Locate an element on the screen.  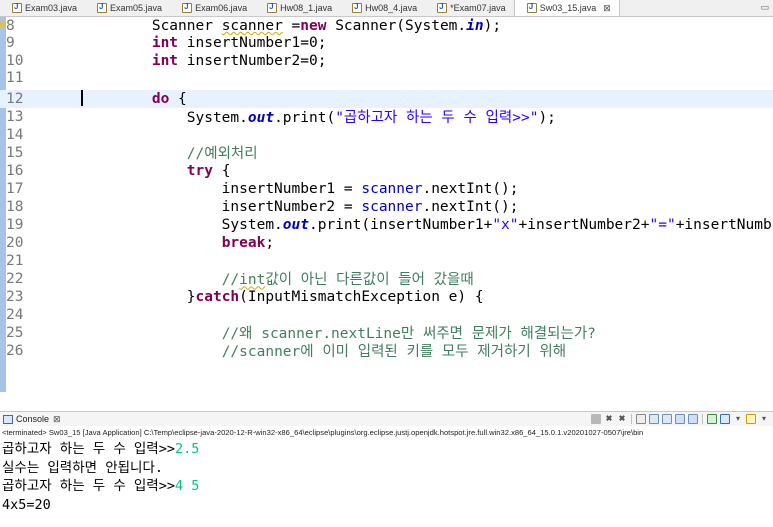
code-text: //scanner에 이미 입력된 키를 모두 제거하기 위해 is located at coordinates (394, 352).